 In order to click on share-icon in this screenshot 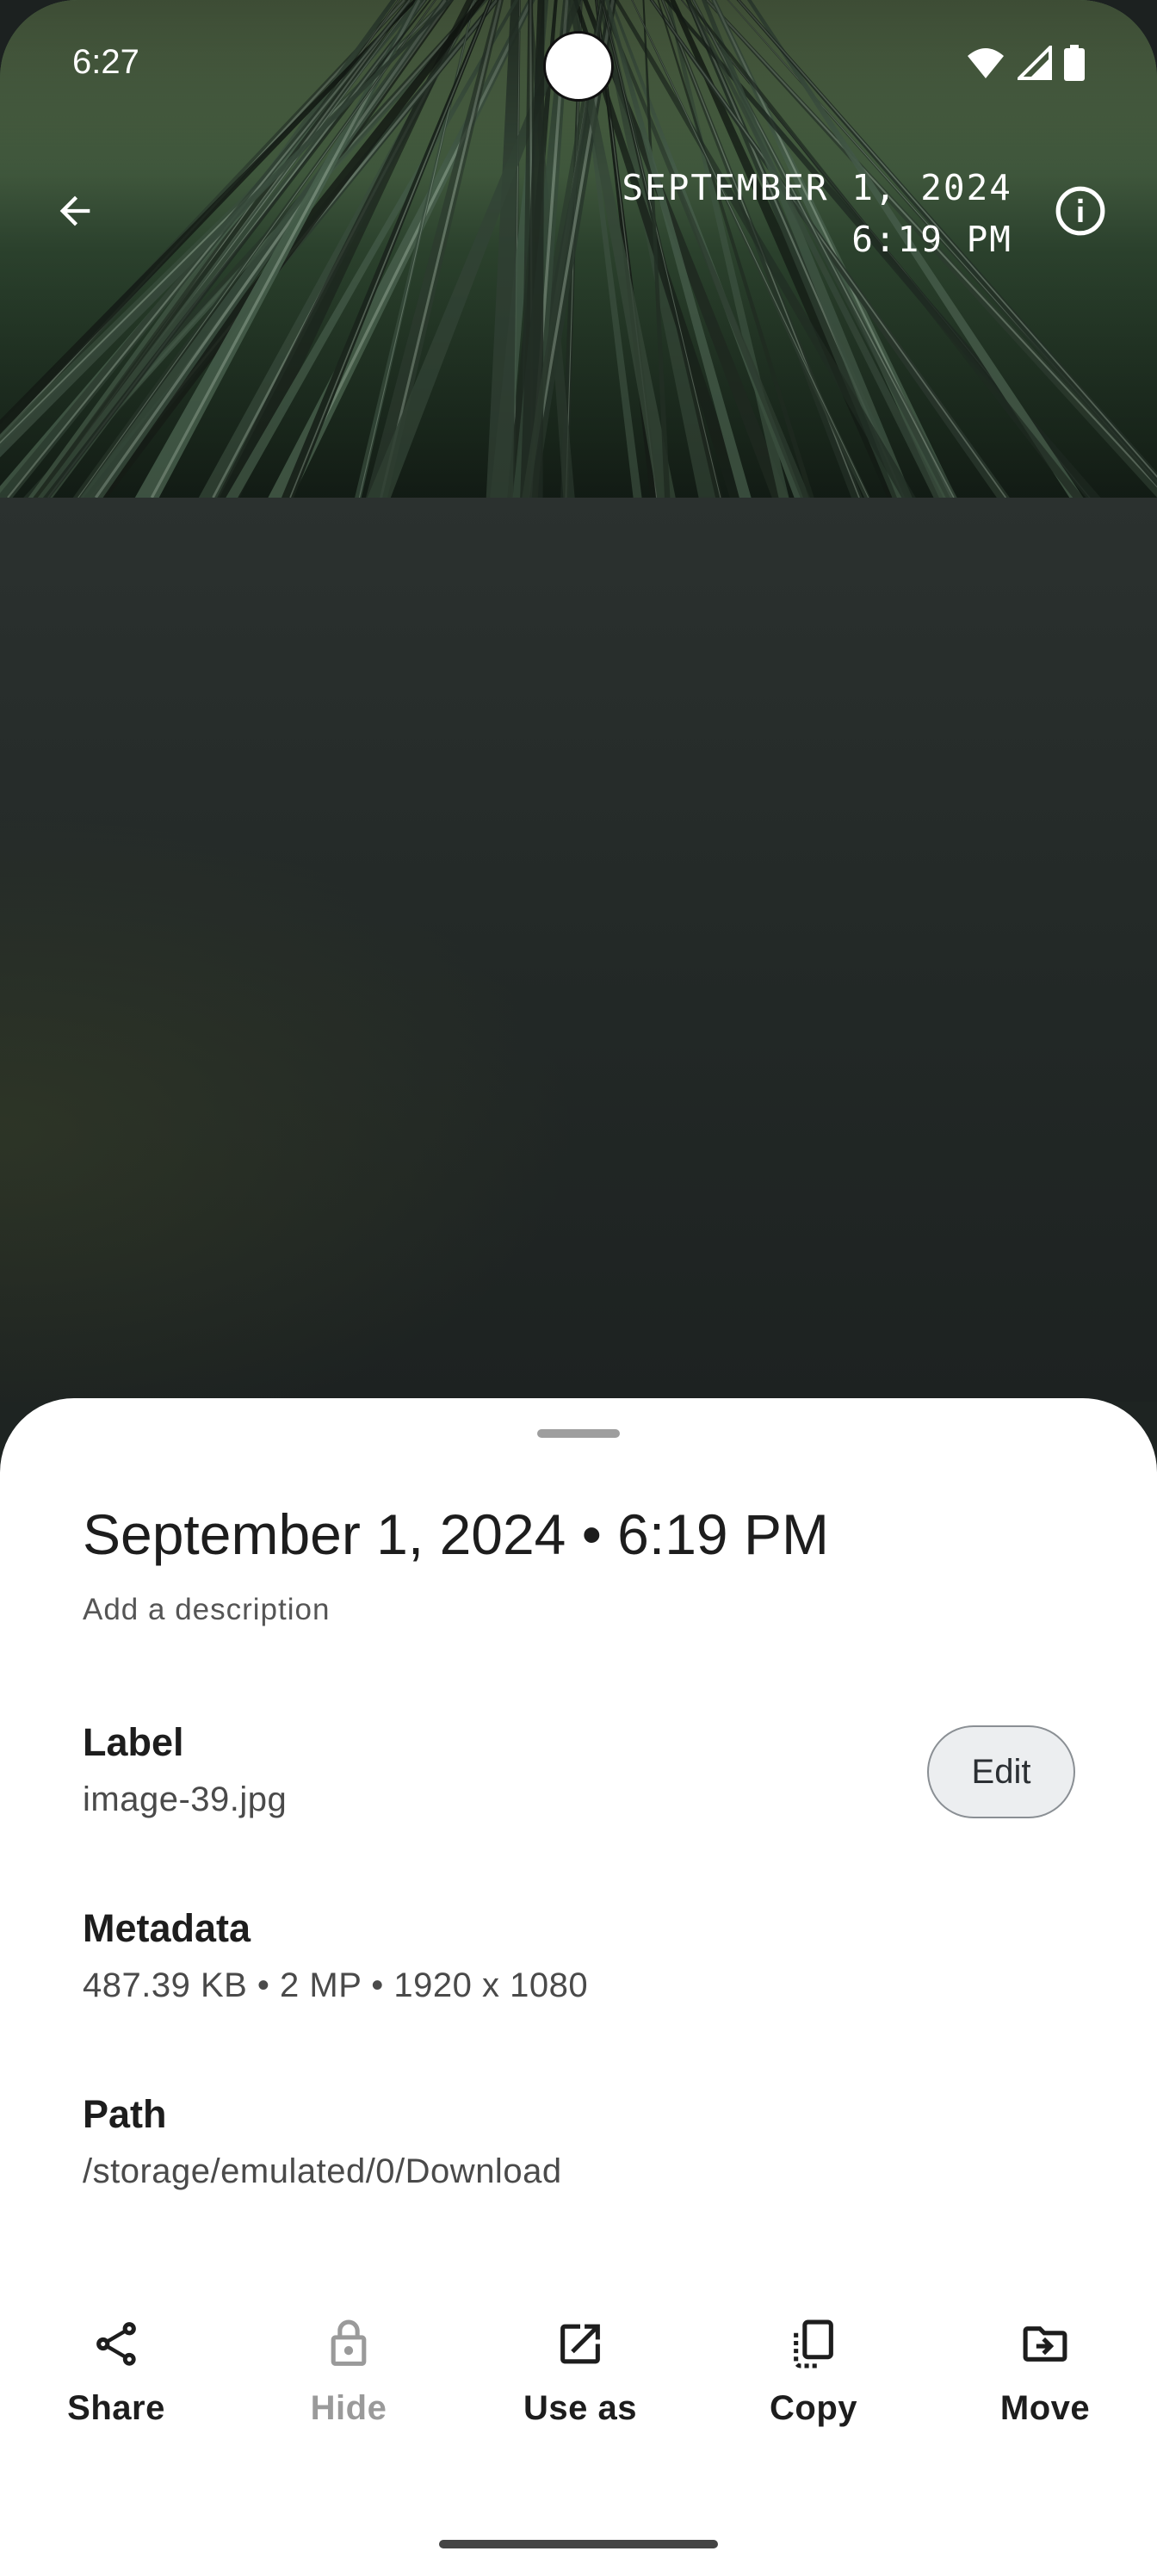, I will do `click(116, 2344)`.